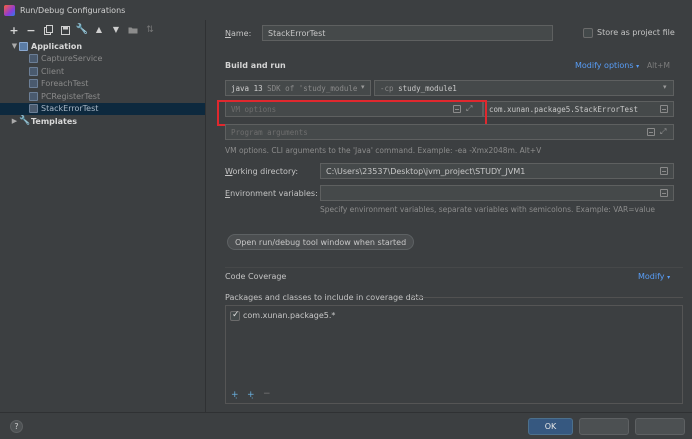 The width and height of the screenshot is (692, 439). What do you see at coordinates (99, 30) in the screenshot?
I see `arrow-up-icon: ▲` at bounding box center [99, 30].